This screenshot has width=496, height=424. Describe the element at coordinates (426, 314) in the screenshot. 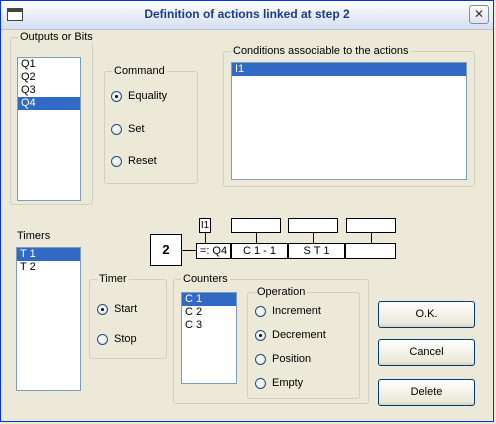

I see `ok-button: O.K.` at that location.